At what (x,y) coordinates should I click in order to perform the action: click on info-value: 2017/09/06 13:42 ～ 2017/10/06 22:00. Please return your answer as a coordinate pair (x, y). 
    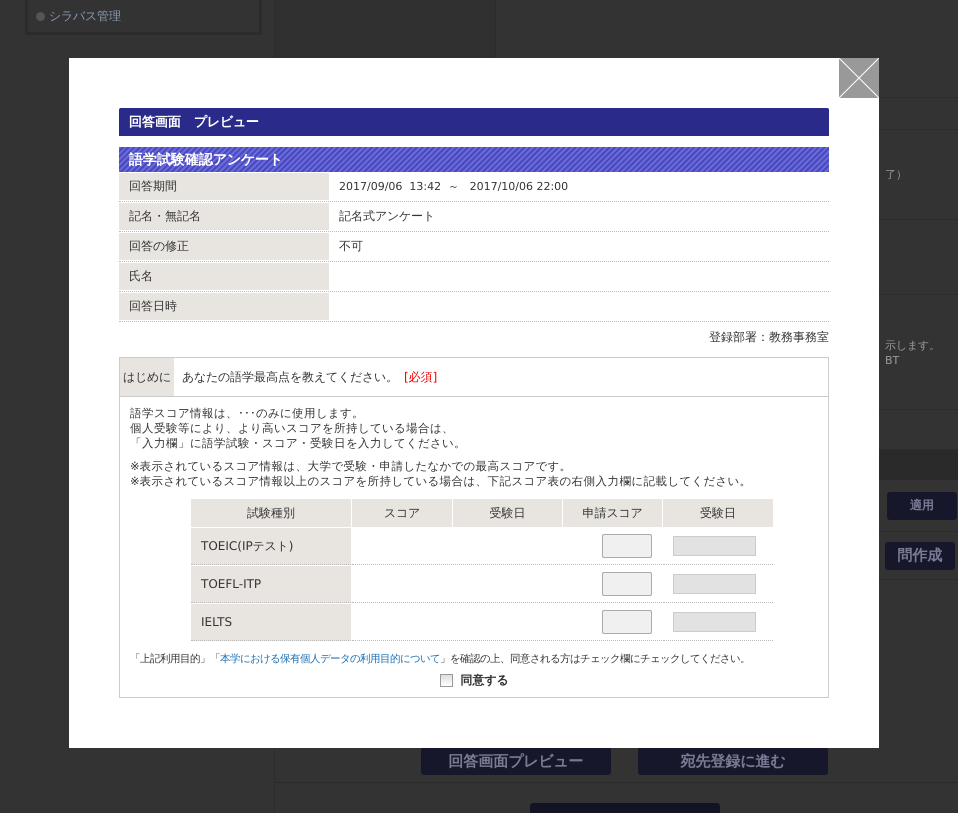
    Looking at the image, I should click on (453, 186).